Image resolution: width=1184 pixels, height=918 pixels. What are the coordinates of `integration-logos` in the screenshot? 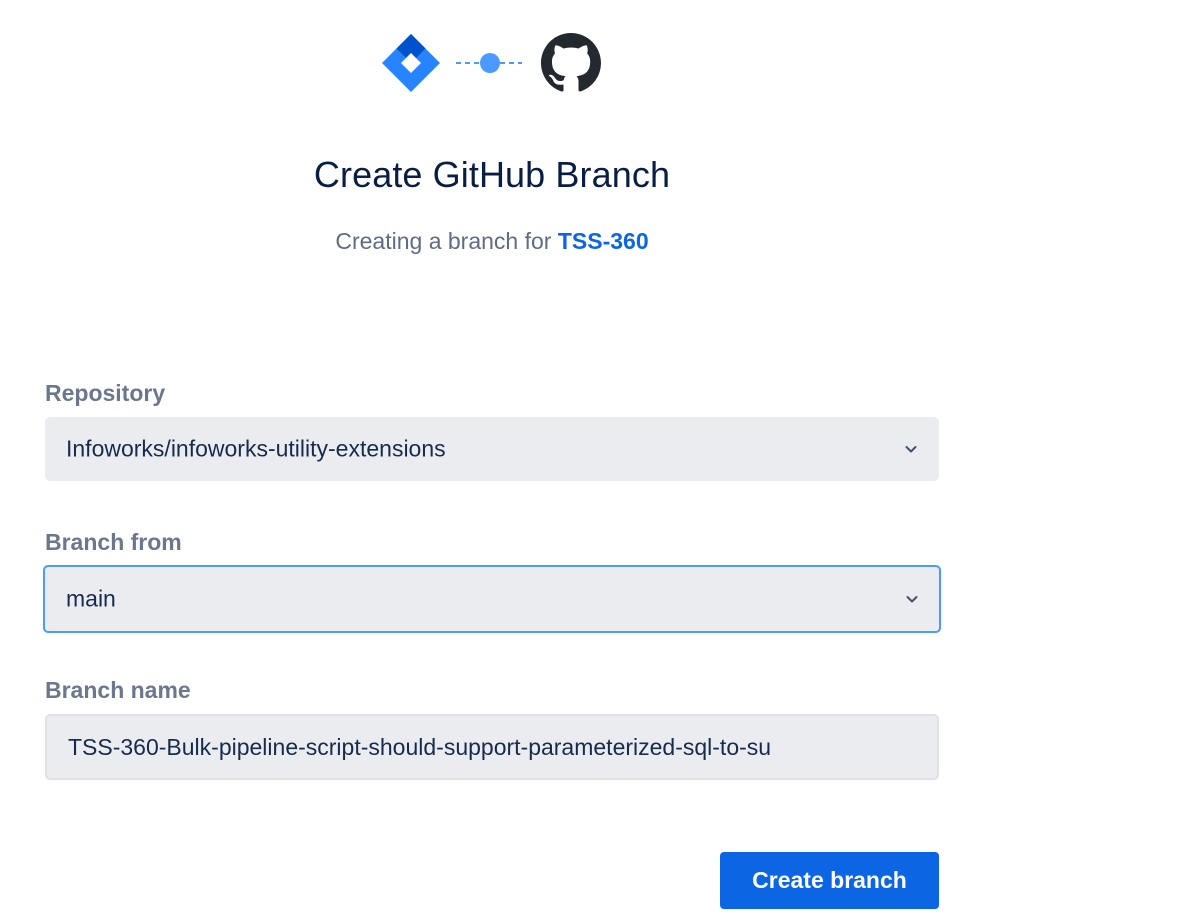 It's located at (491, 63).